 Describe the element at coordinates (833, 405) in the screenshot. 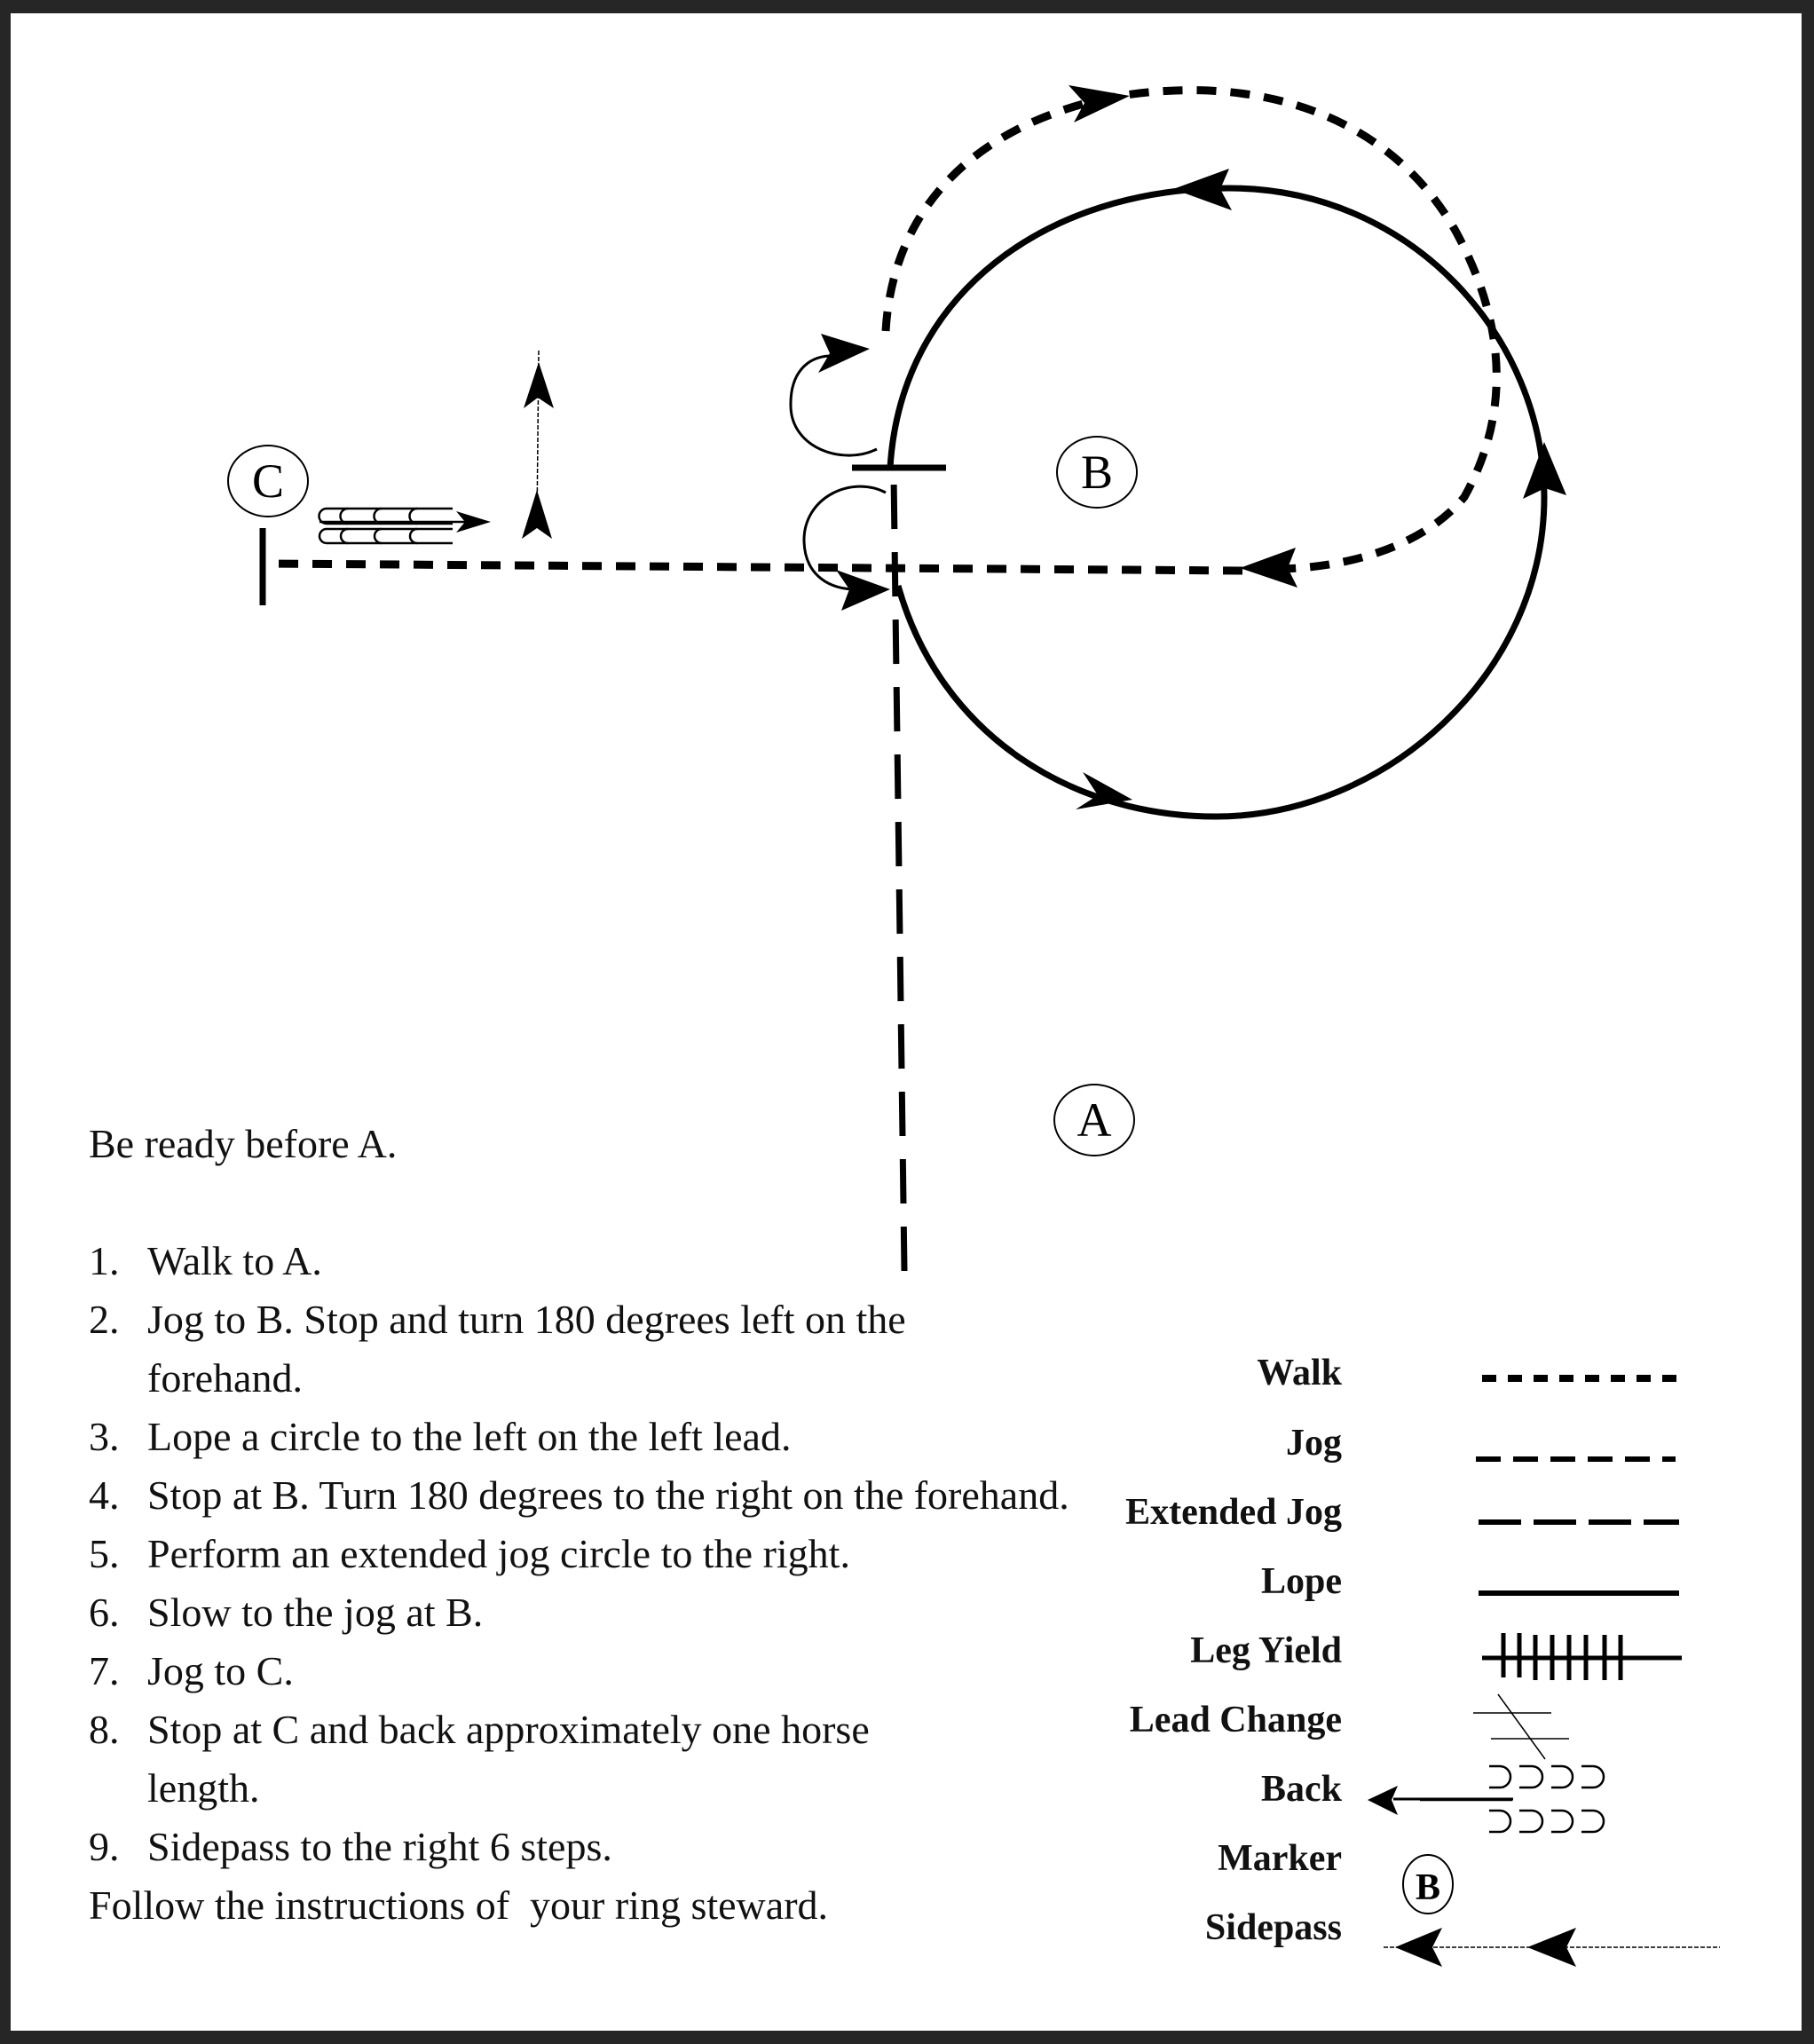

I see `turn-right-arc` at that location.